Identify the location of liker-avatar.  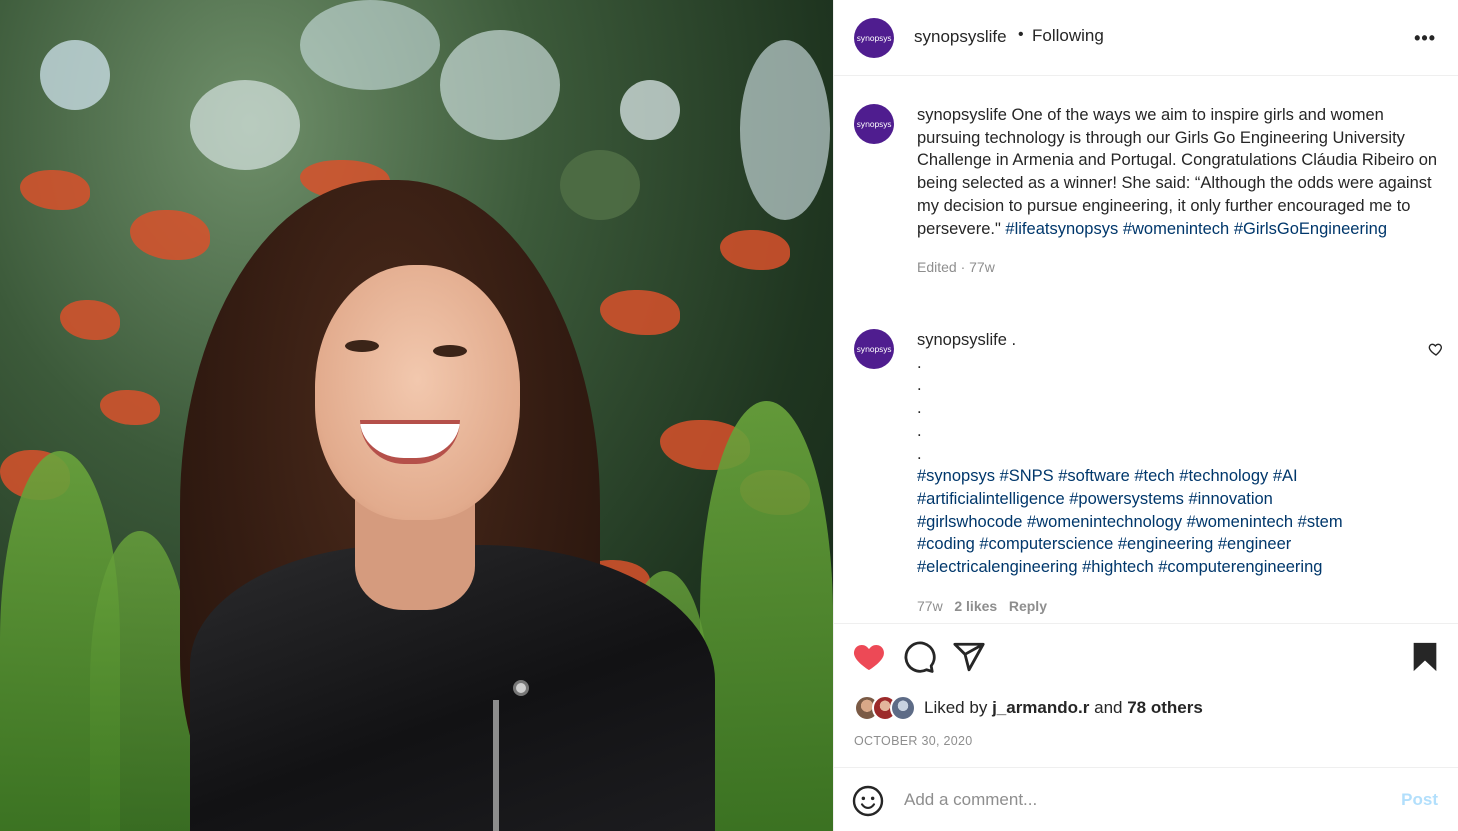
(903, 708).